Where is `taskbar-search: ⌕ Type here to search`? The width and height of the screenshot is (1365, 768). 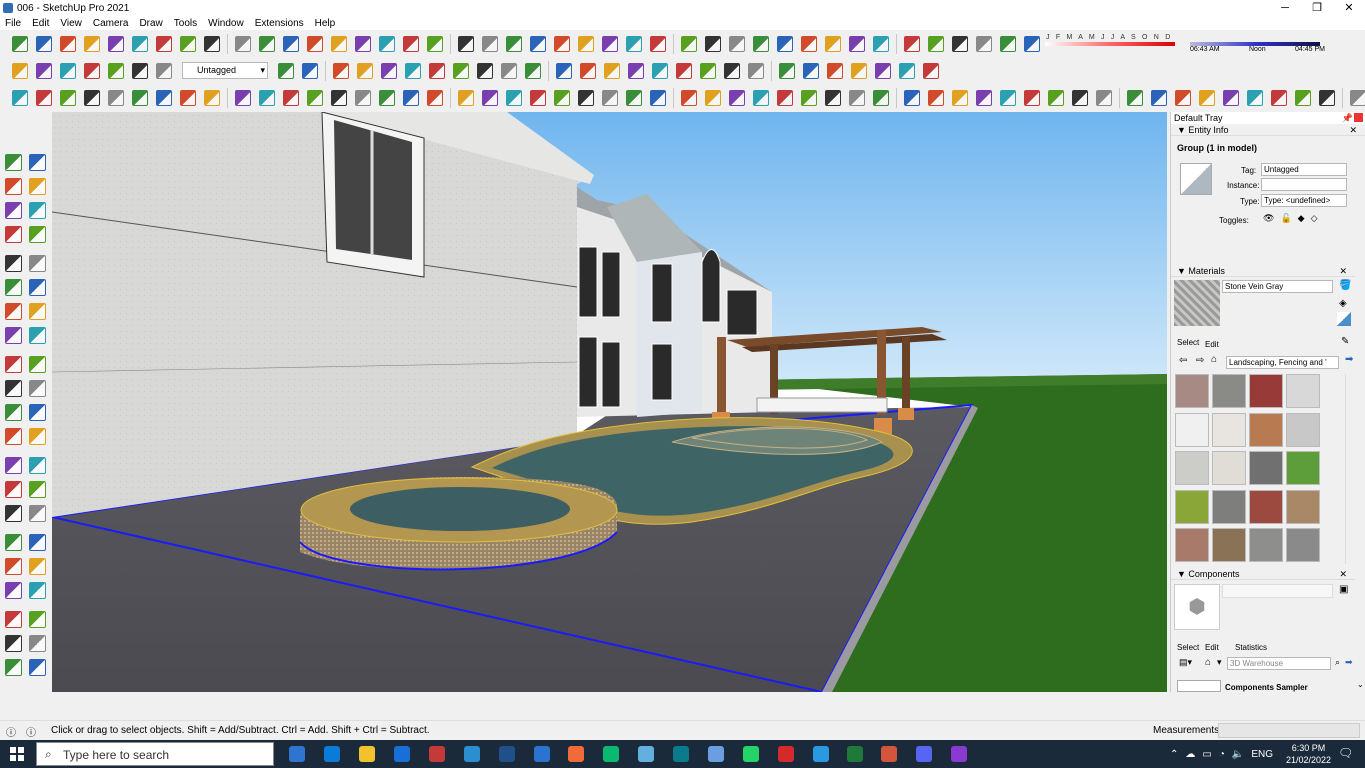
taskbar-search: ⌕ Type here to search is located at coordinates (155, 754).